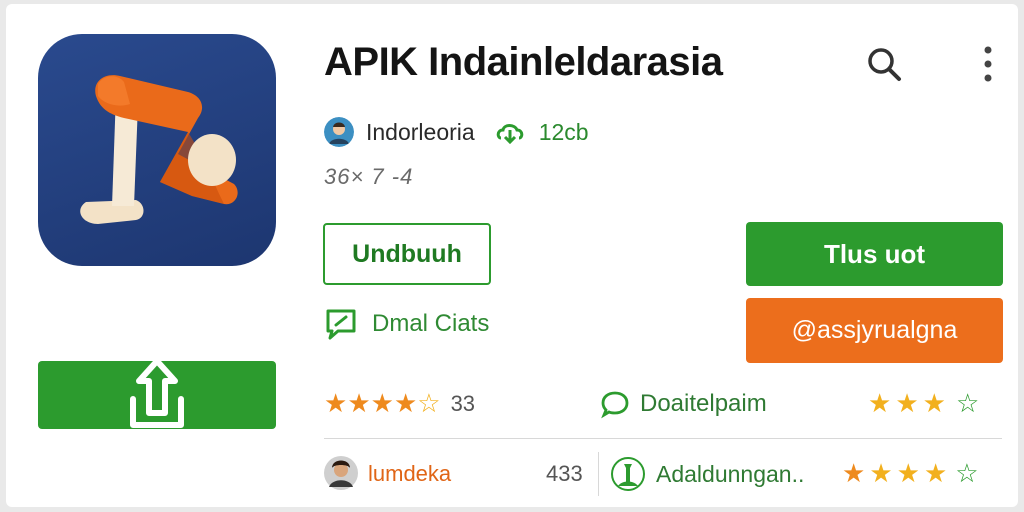 The width and height of the screenshot is (1024, 512). What do you see at coordinates (628, 474) in the screenshot?
I see `related-app-icon` at bounding box center [628, 474].